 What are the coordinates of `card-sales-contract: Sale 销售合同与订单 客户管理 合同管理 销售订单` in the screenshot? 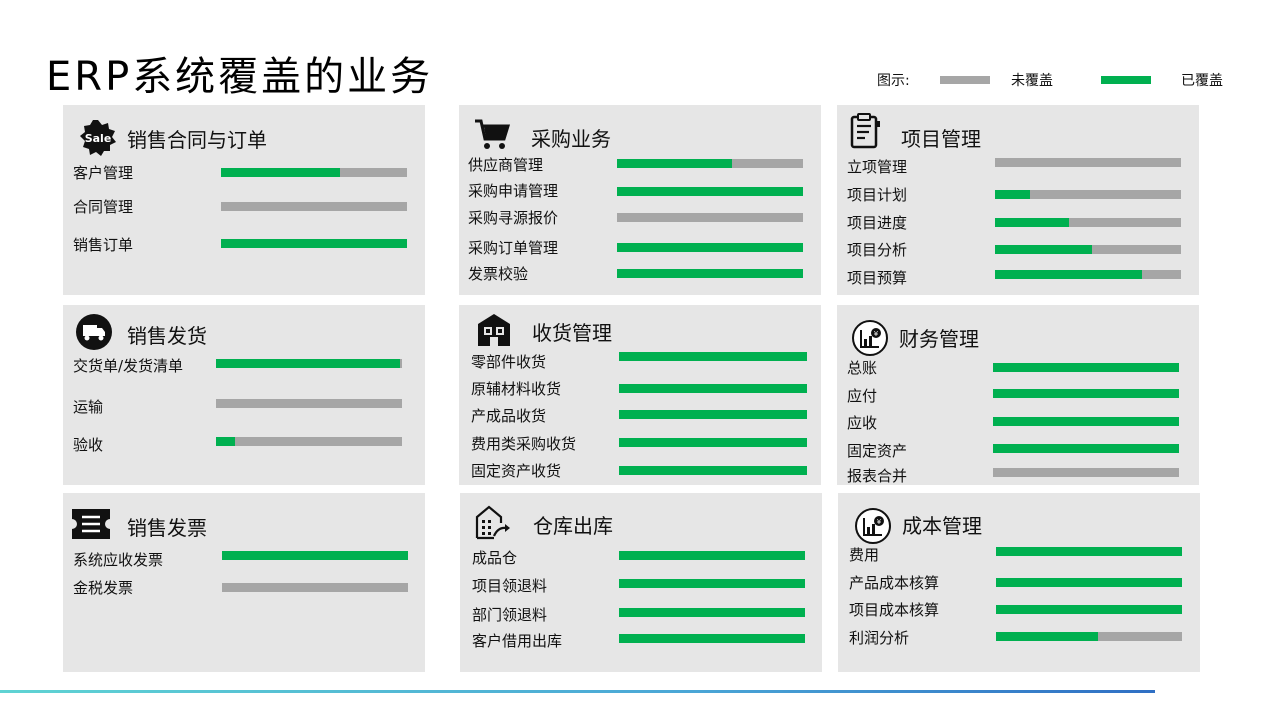 It's located at (244, 200).